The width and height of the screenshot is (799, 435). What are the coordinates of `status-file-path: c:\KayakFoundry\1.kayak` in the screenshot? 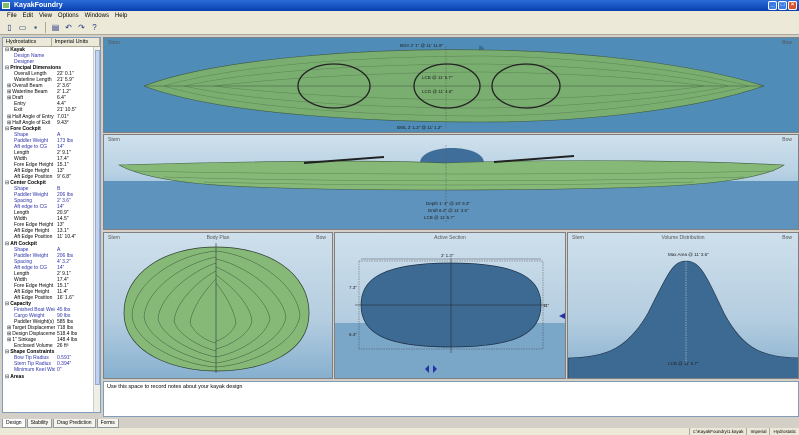 It's located at (717, 431).